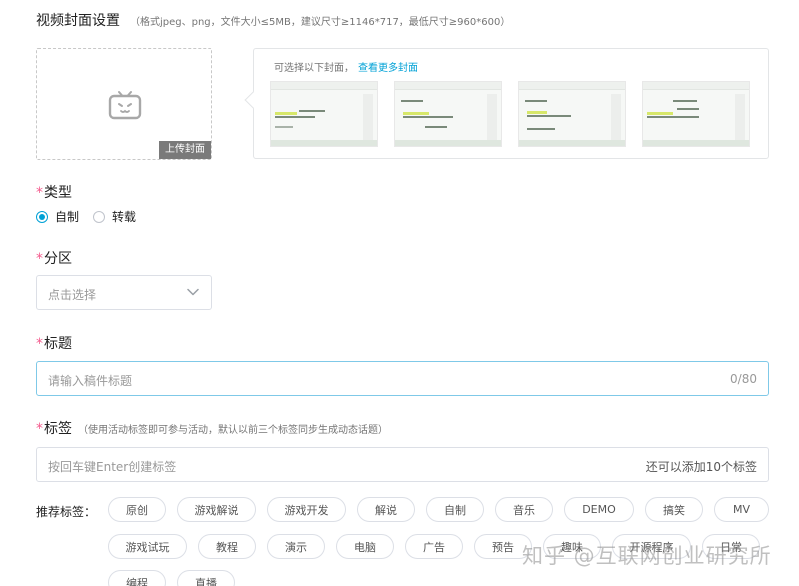  I want to click on category-label: 分区, so click(58, 259).